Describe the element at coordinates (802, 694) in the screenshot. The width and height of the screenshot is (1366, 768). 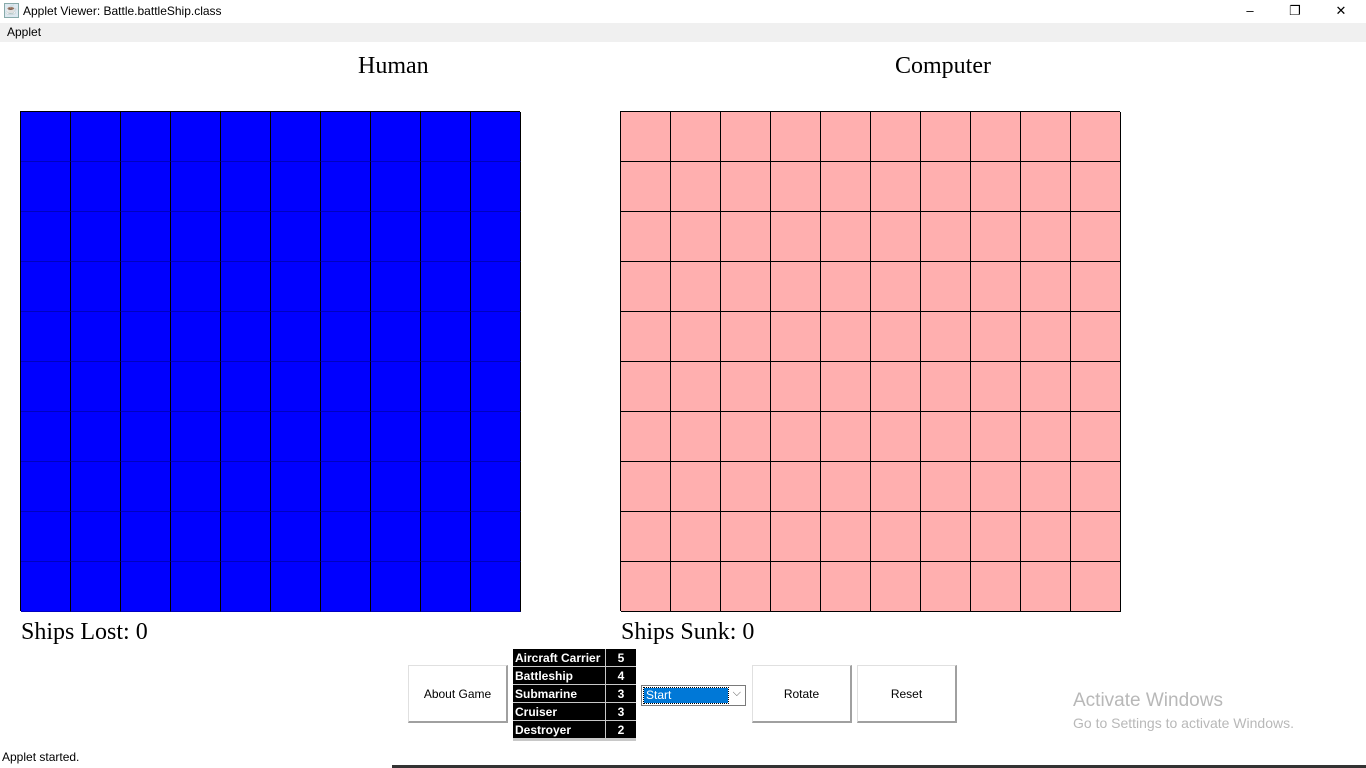
I see `rotate-button: Rotate` at that location.